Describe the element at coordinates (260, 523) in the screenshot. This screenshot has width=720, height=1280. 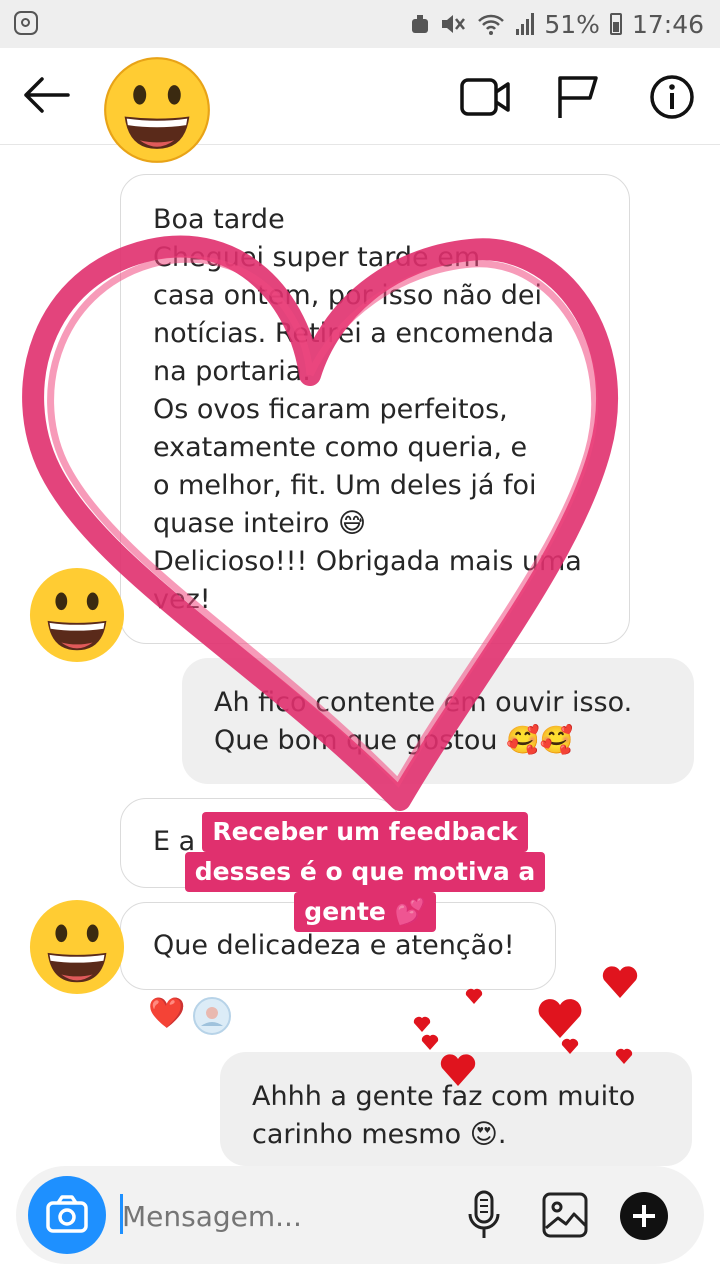
I see `message-line: quase inteiro 😅` at that location.